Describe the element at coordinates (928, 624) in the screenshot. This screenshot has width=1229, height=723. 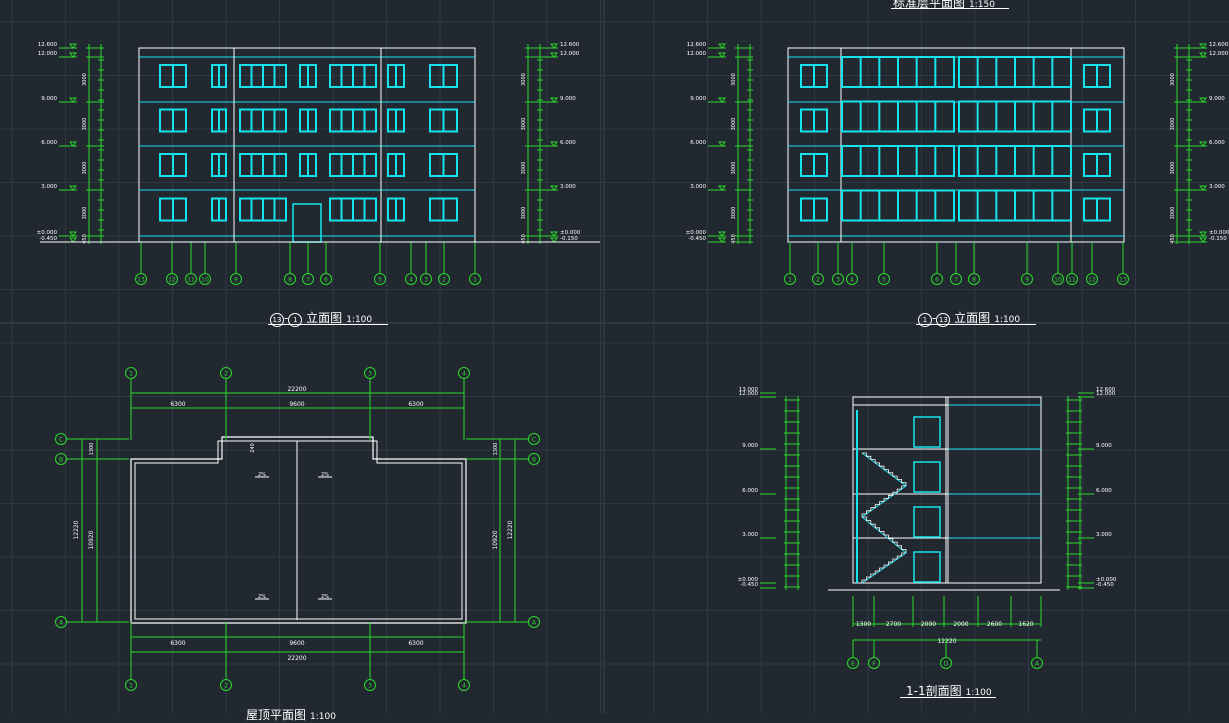
I see `dim-value: 2000` at that location.